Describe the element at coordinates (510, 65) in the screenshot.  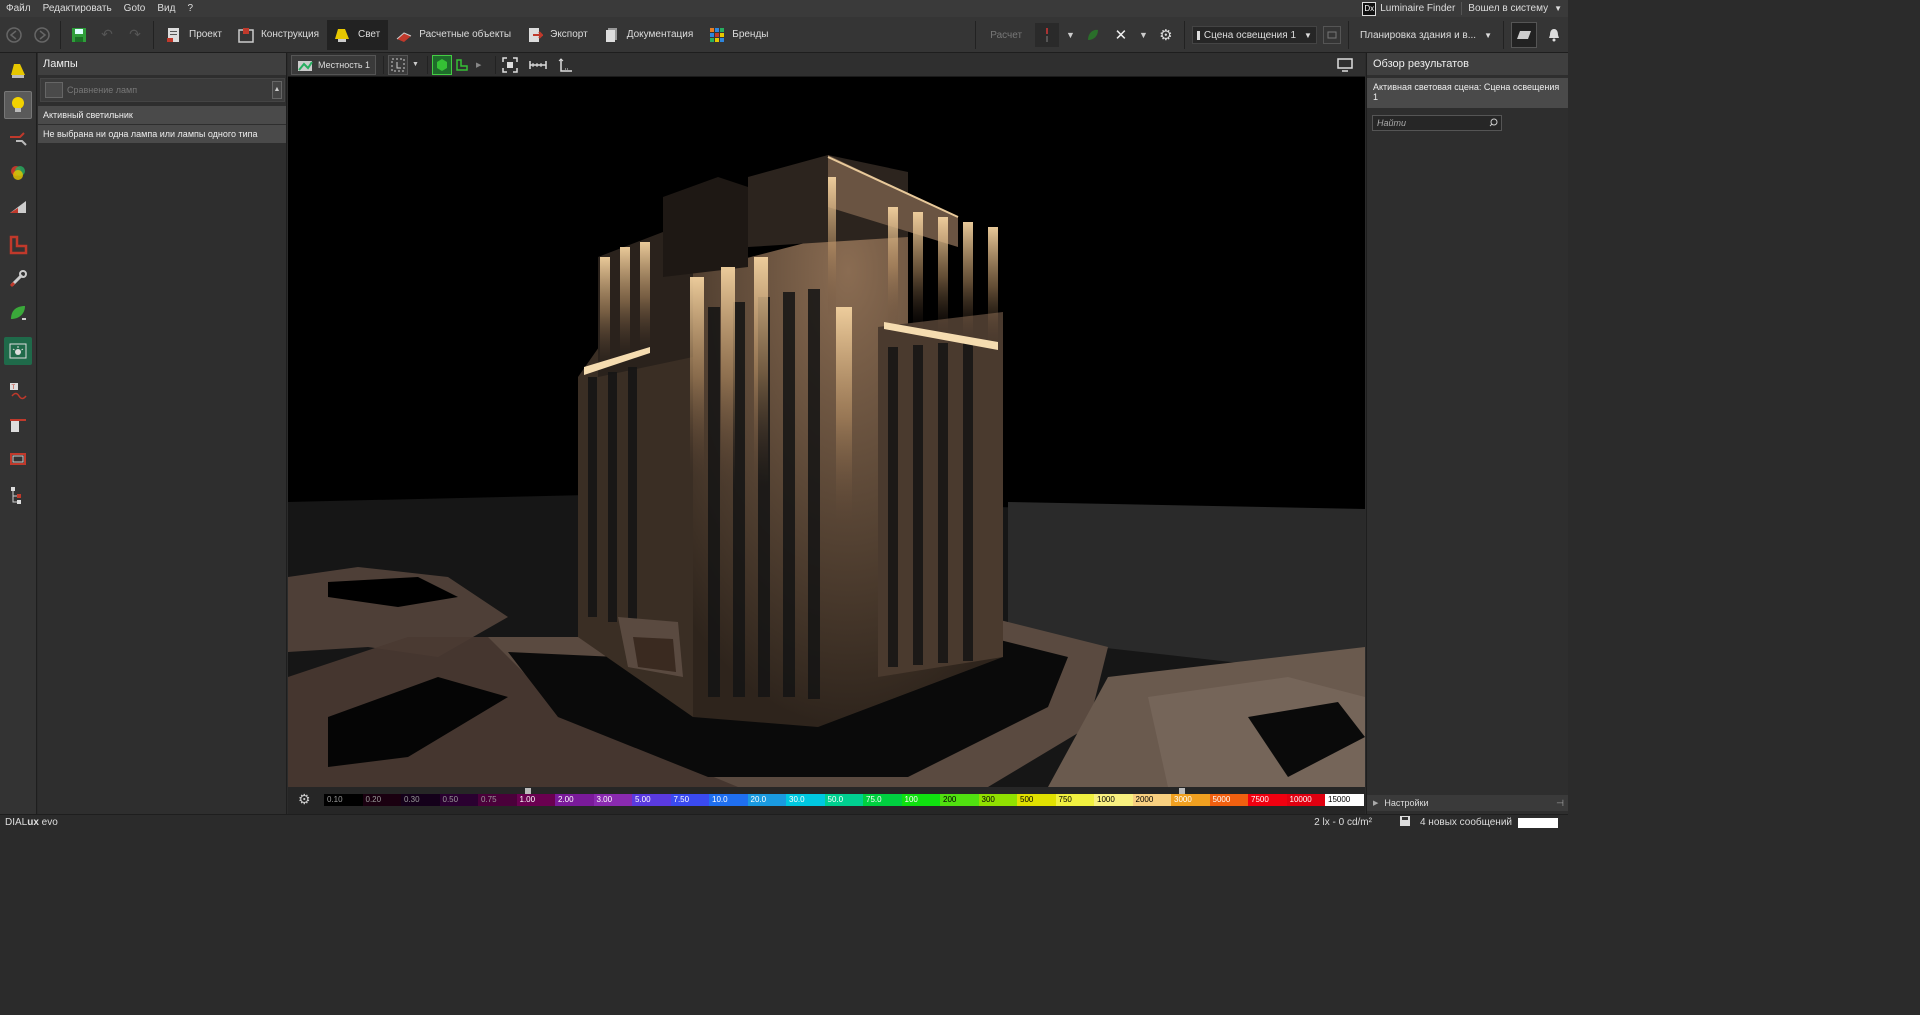
I see `zoom-extents-icon` at that location.